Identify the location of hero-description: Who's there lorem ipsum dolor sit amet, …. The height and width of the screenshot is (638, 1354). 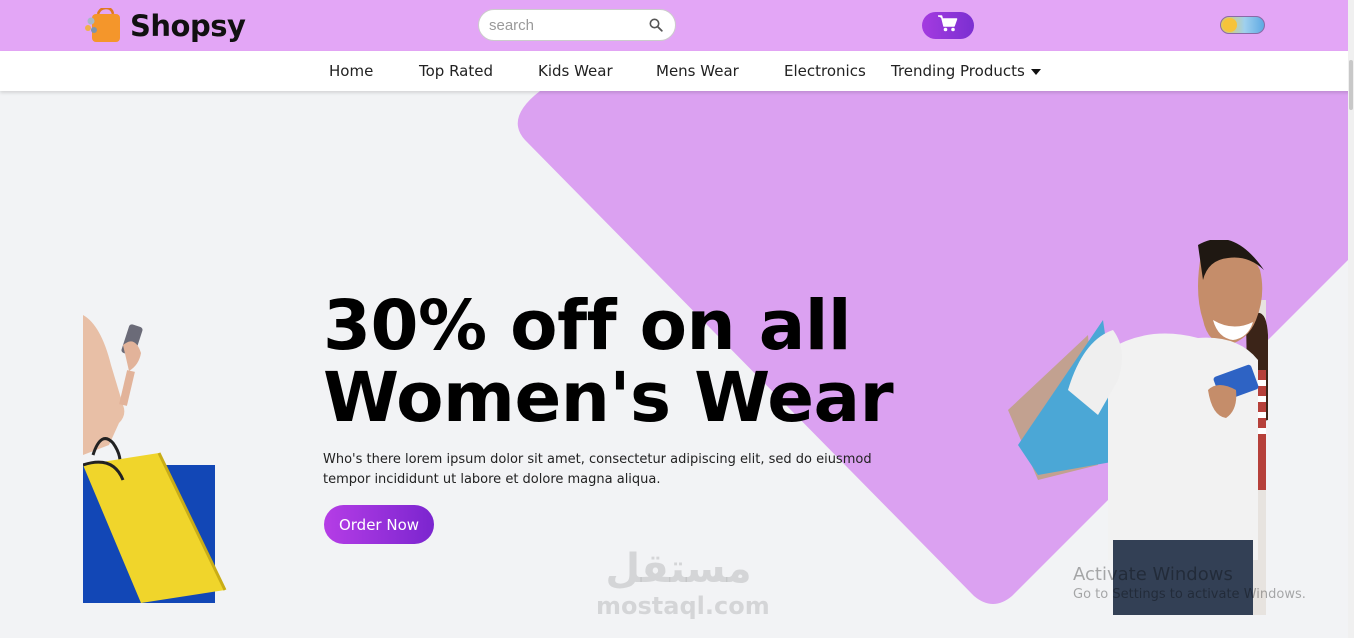
(597, 469).